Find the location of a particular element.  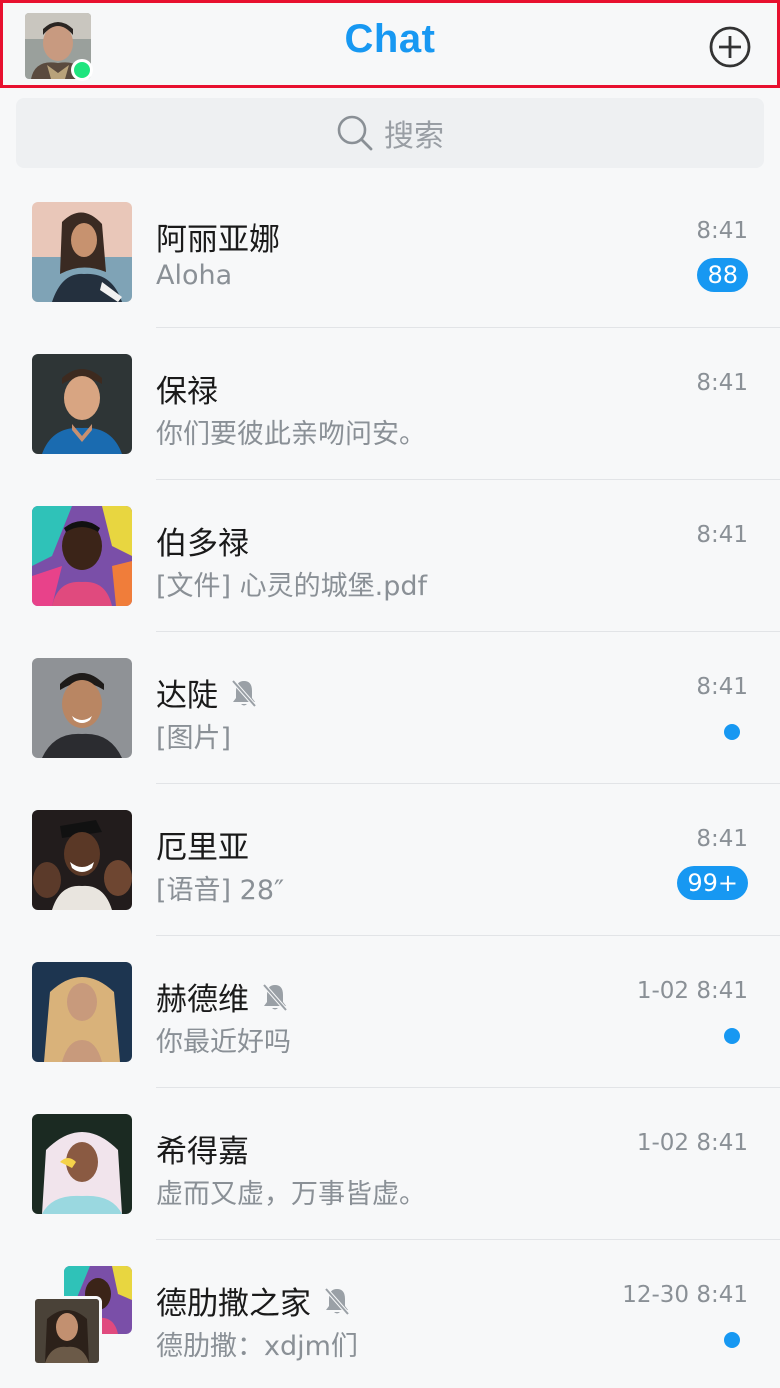

contact-name: 希得嘉 is located at coordinates (202, 1148).